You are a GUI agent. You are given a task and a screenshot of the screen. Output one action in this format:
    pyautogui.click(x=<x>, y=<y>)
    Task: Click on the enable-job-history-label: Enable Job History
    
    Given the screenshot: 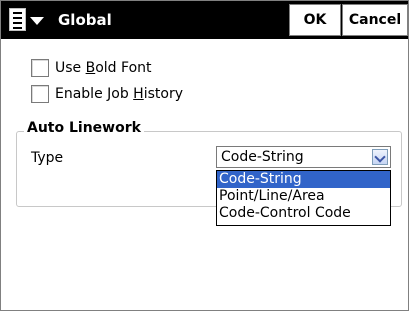 What is the action you would take?
    pyautogui.click(x=119, y=94)
    